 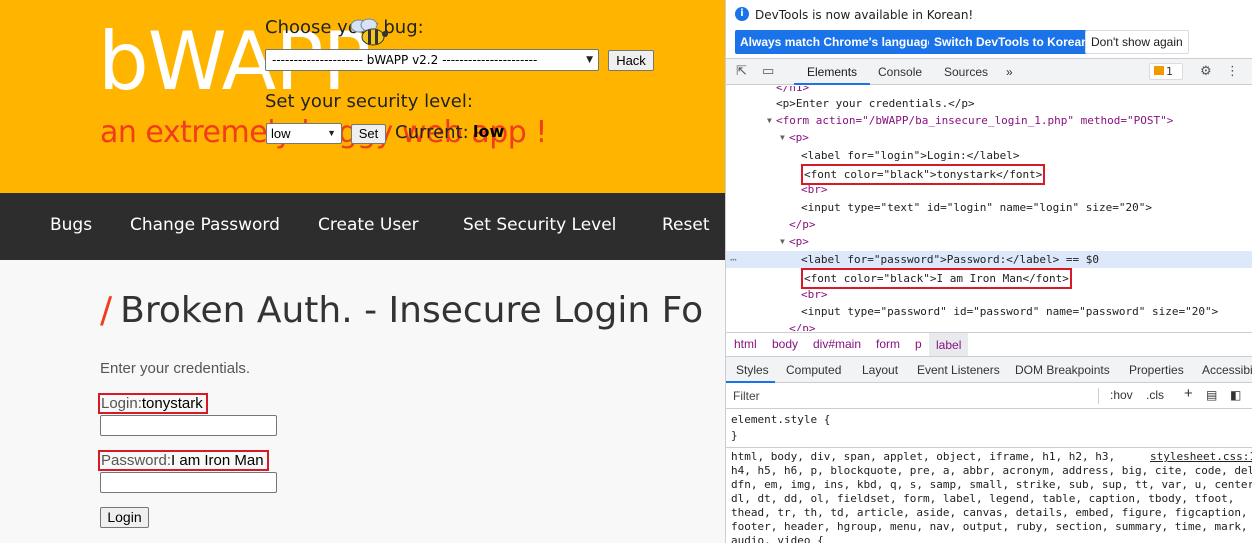 I want to click on cls-button: .cls, so click(x=1155, y=395).